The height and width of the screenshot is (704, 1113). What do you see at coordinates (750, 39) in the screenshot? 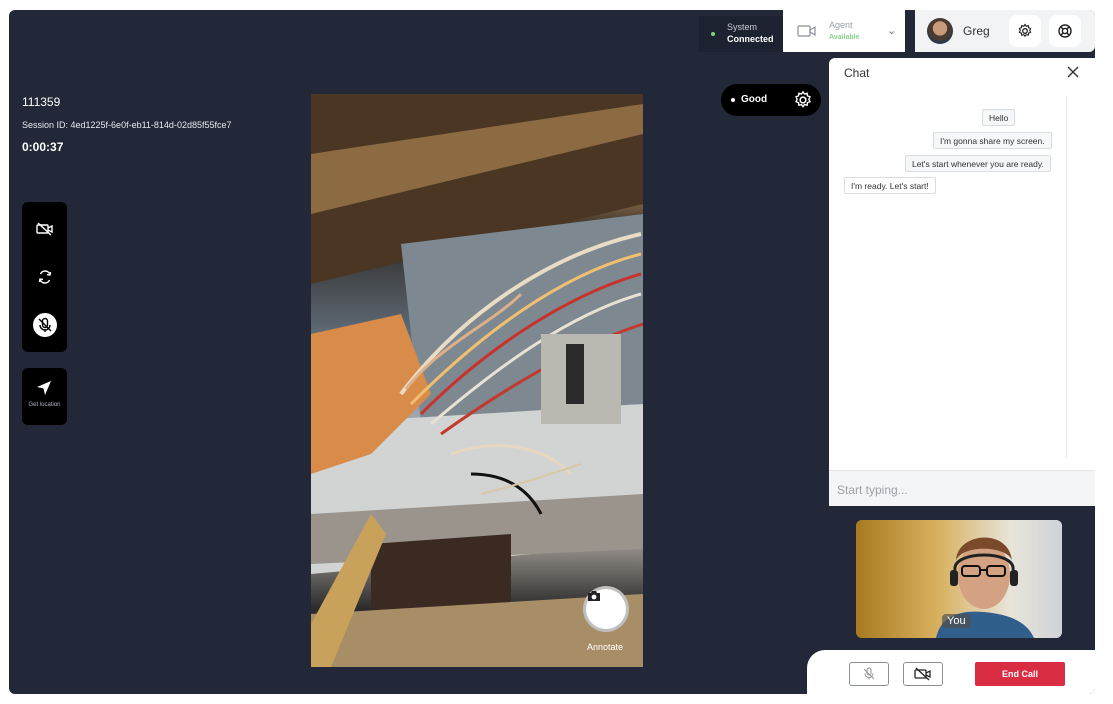
I see `system-status-text: Connected` at bounding box center [750, 39].